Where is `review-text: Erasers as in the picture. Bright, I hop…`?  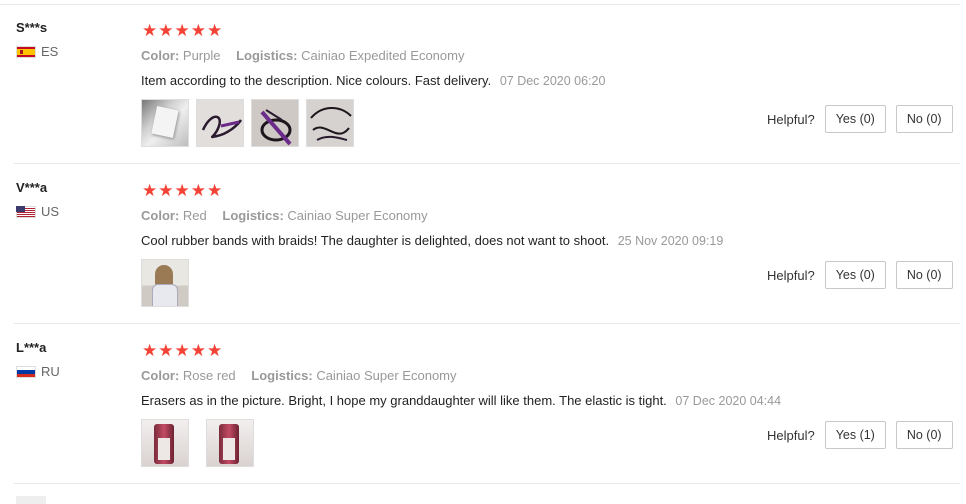 review-text: Erasers as in the picture. Bright, I hop… is located at coordinates (404, 400).